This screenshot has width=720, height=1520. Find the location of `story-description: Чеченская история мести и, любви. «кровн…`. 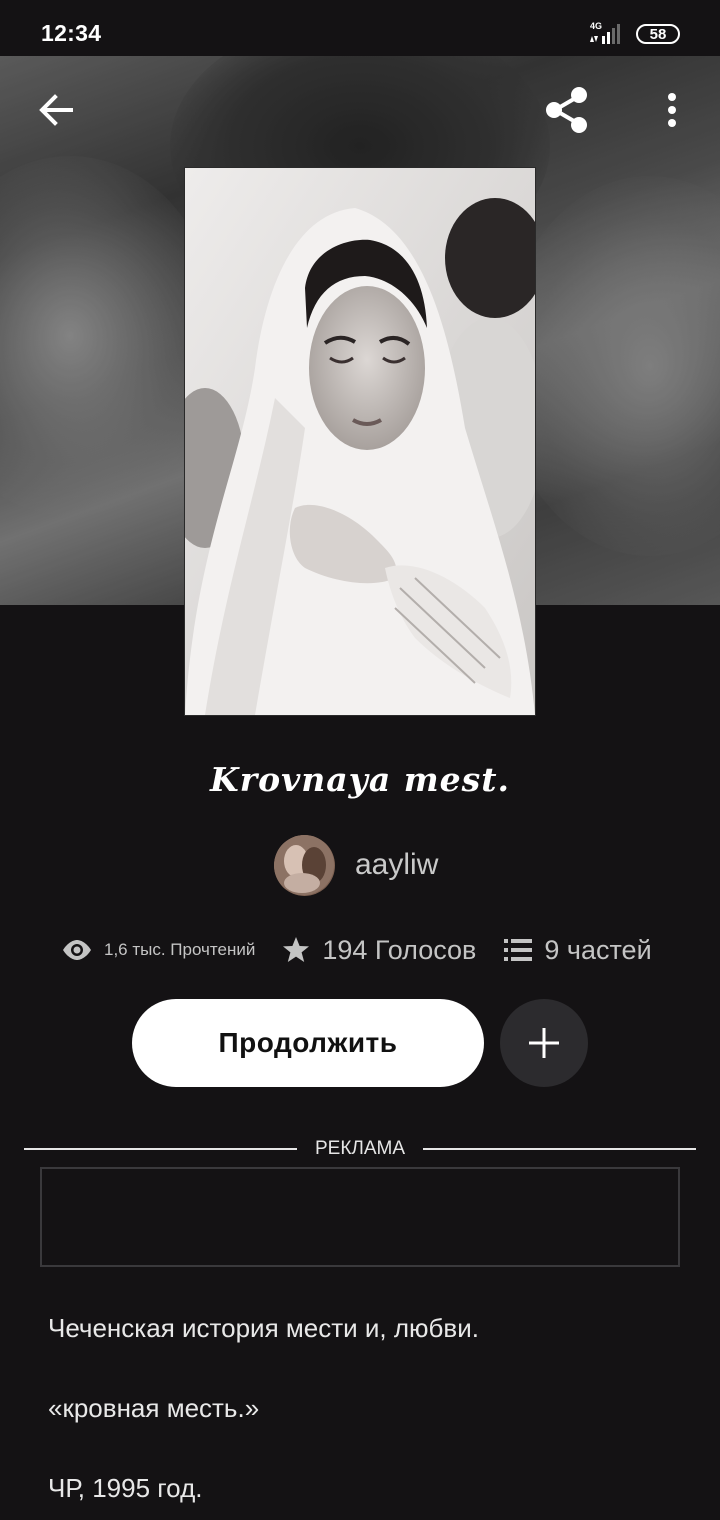

story-description: Чеченская история мести и, любви. «кровн… is located at coordinates (368, 1410).